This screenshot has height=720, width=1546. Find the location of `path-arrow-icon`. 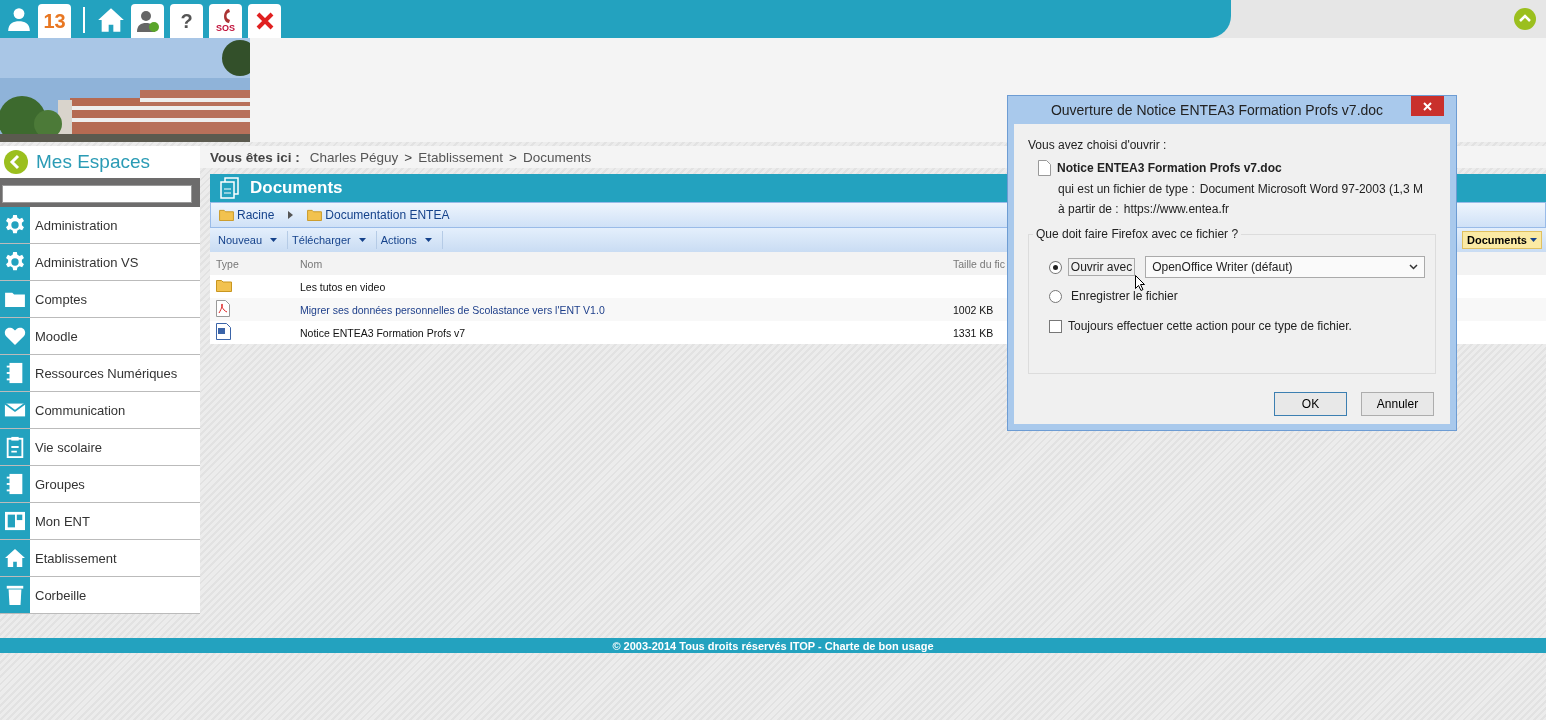

path-arrow-icon is located at coordinates (291, 215).